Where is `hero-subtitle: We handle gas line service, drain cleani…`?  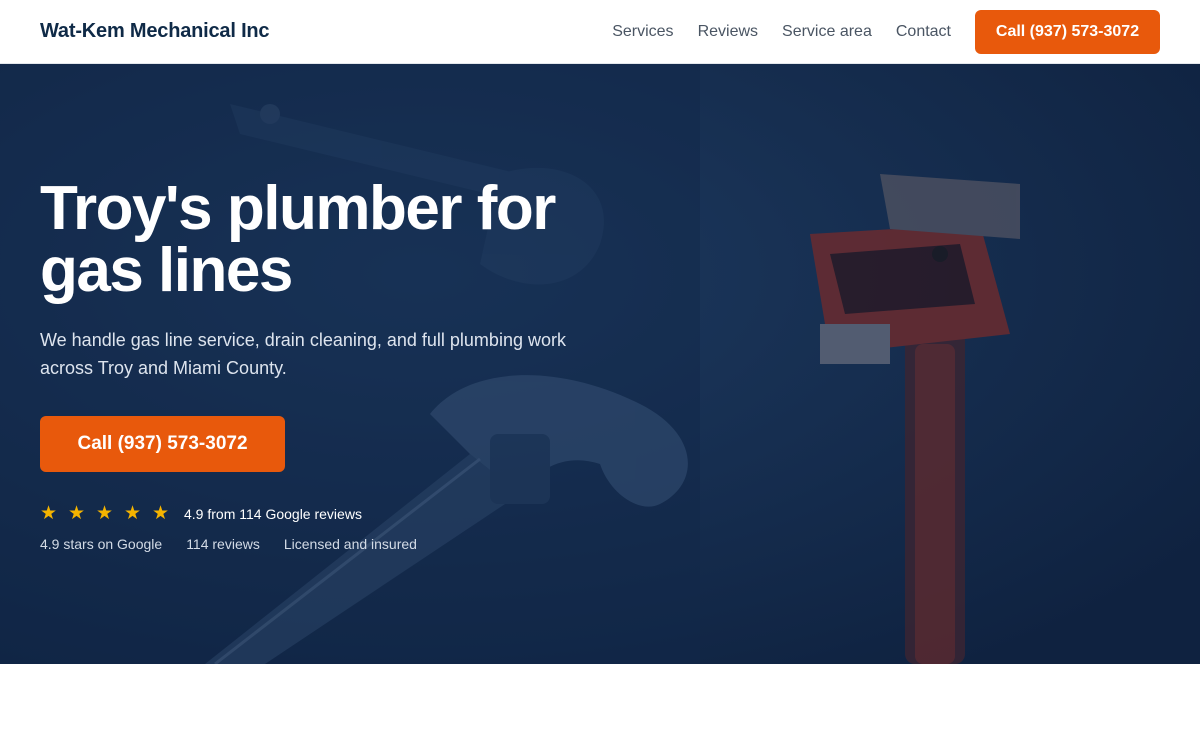
hero-subtitle: We handle gas line service, drain cleani… is located at coordinates (303, 354).